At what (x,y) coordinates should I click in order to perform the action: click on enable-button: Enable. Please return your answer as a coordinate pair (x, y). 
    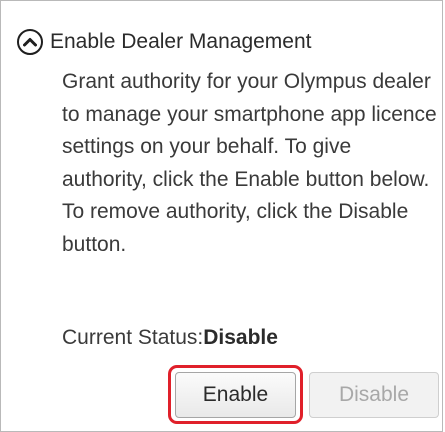
    Looking at the image, I should click on (235, 395).